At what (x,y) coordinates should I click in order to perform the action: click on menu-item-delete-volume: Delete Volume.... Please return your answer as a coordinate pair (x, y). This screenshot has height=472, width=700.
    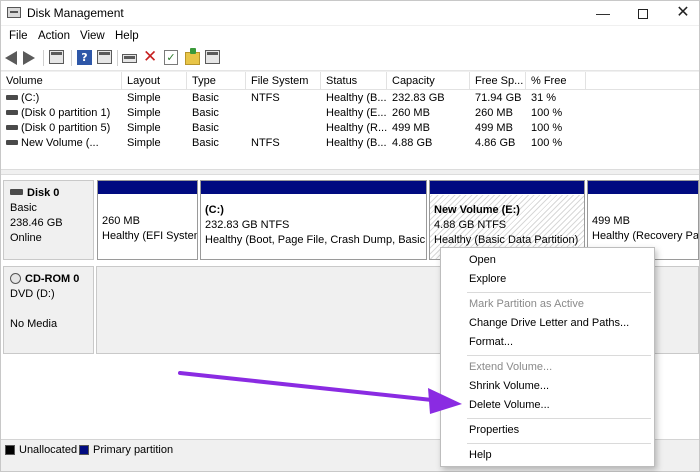
    Looking at the image, I should click on (547, 405).